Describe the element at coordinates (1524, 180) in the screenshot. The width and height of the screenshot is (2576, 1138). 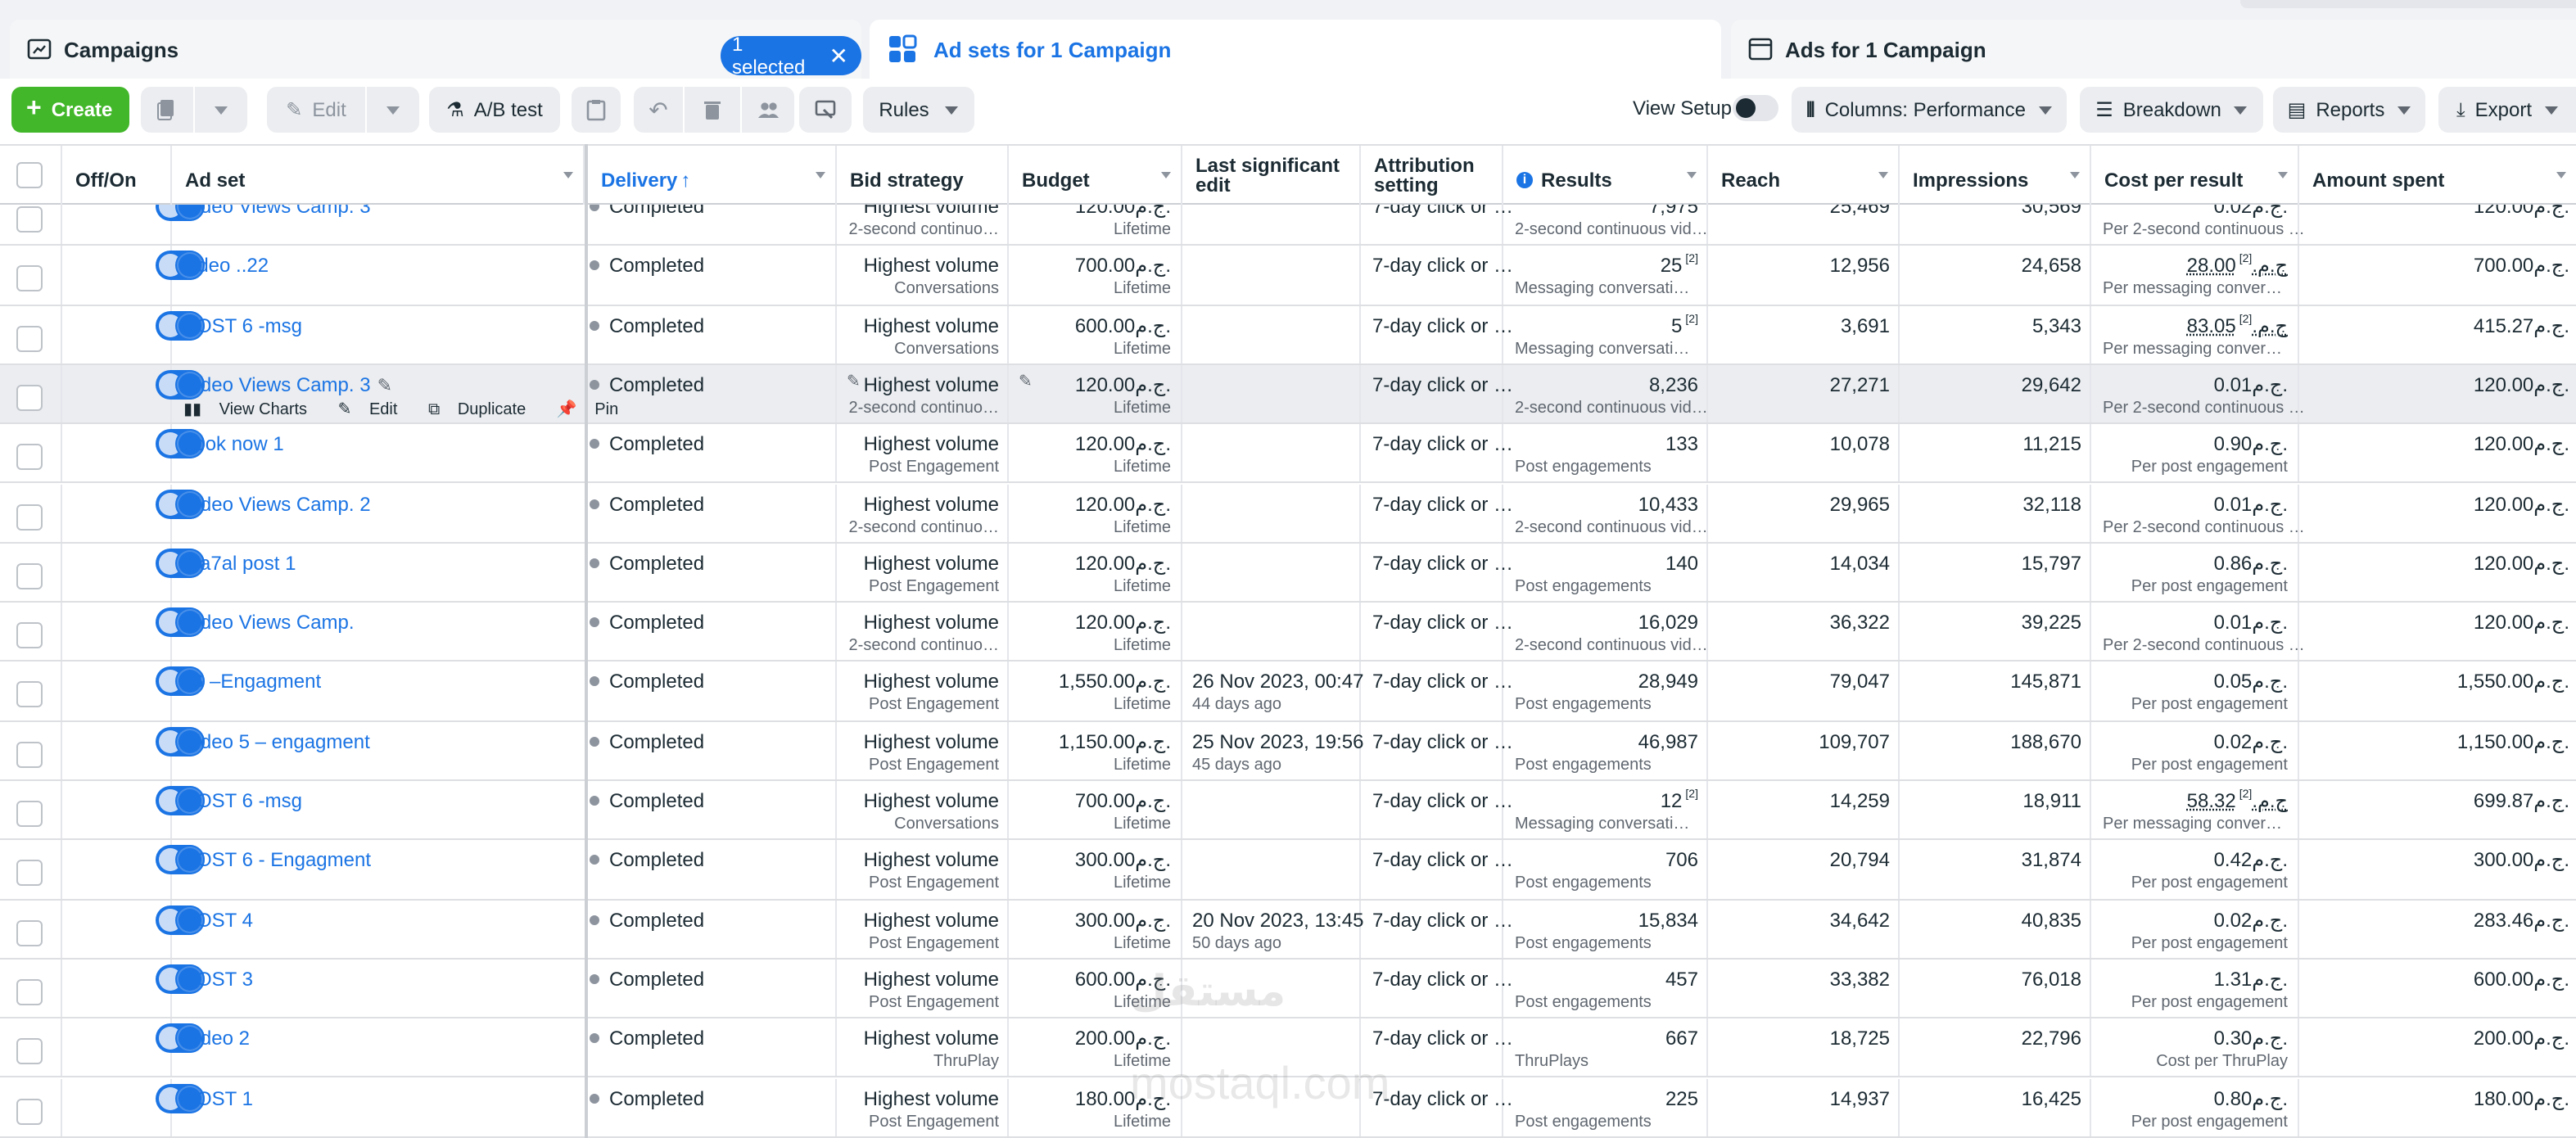
I see `info-icon: i` at that location.